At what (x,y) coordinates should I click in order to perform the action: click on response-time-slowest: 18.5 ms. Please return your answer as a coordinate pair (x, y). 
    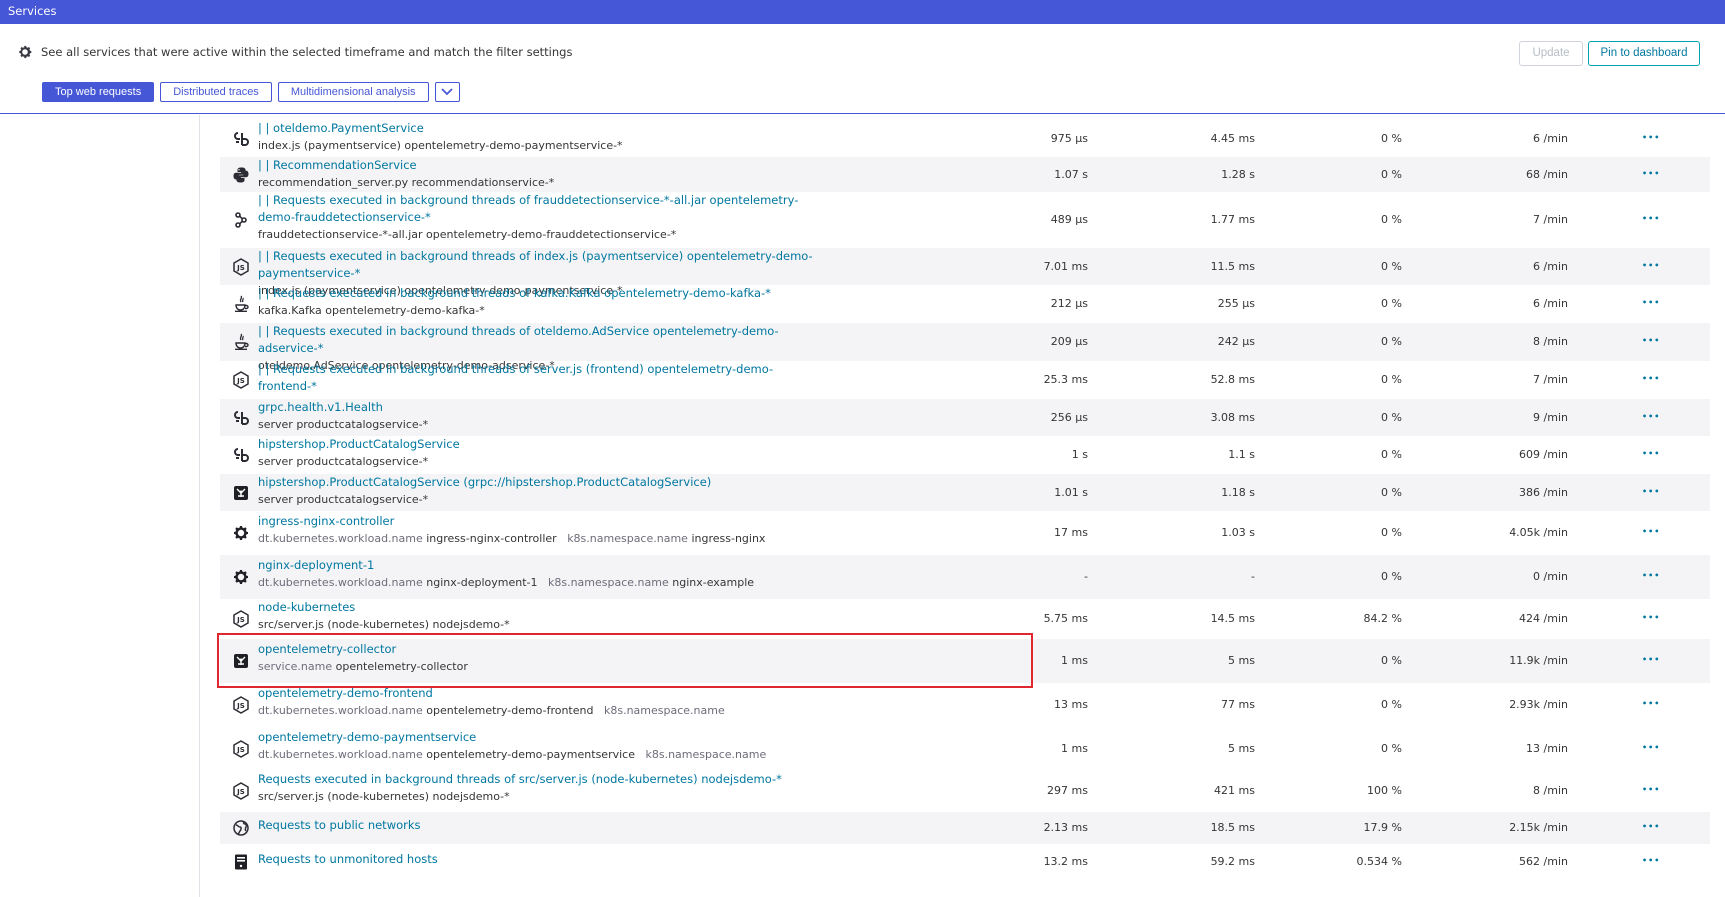
    Looking at the image, I should click on (1232, 827).